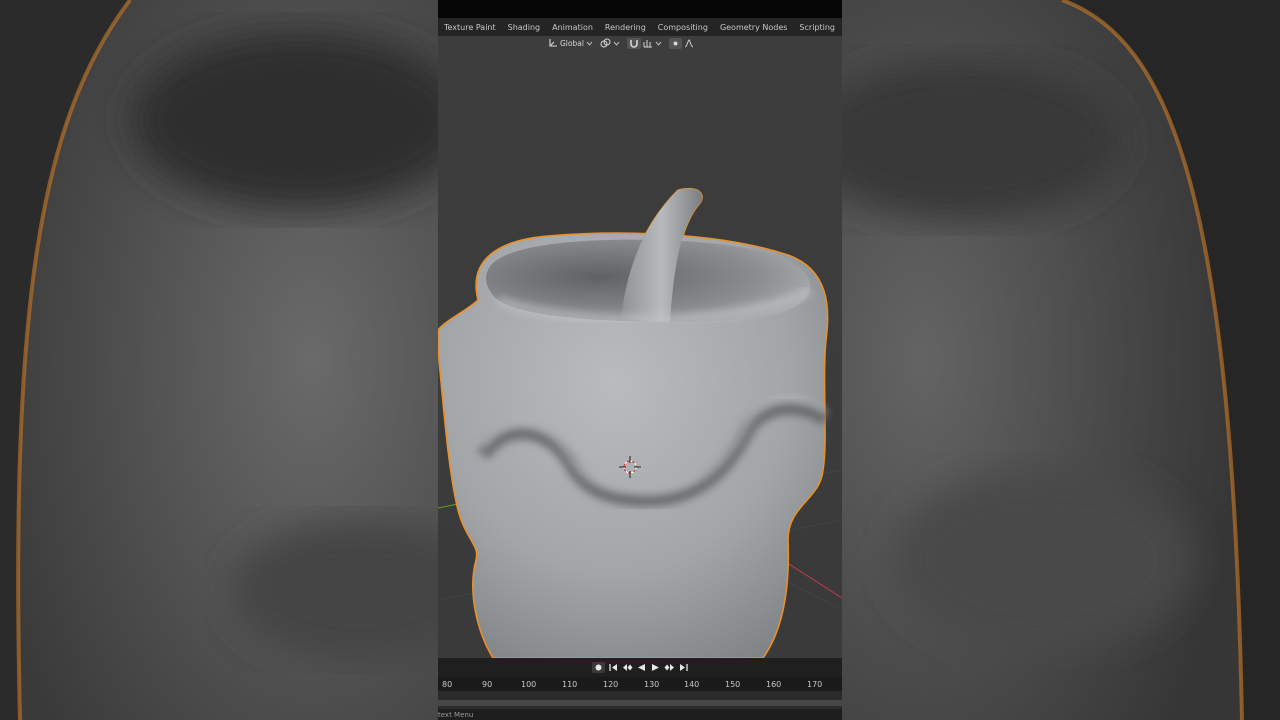 The image size is (1280, 720). I want to click on snap-magnet-icon, so click(634, 44).